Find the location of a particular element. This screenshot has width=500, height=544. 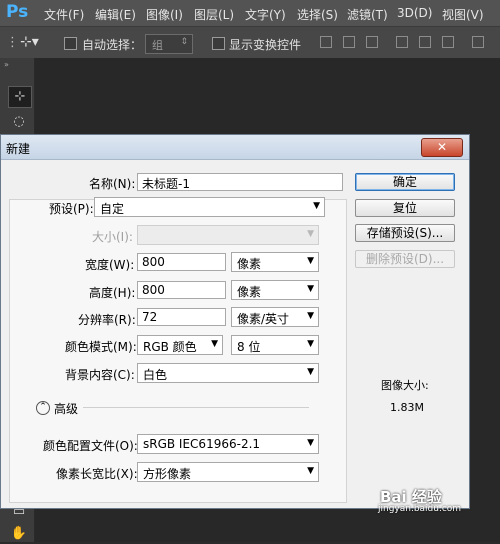

menu-3d: 3D(D) is located at coordinates (414, 13).